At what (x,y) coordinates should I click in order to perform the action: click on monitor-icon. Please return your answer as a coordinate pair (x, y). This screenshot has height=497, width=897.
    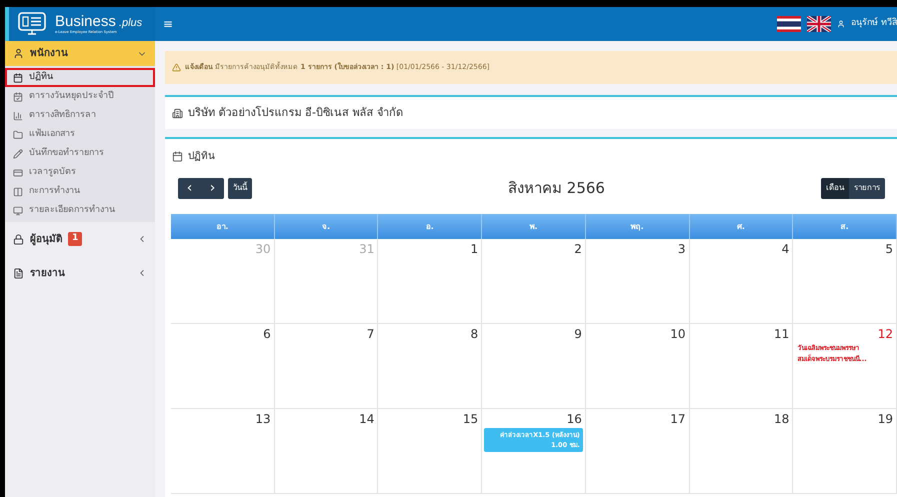
    Looking at the image, I should click on (18, 211).